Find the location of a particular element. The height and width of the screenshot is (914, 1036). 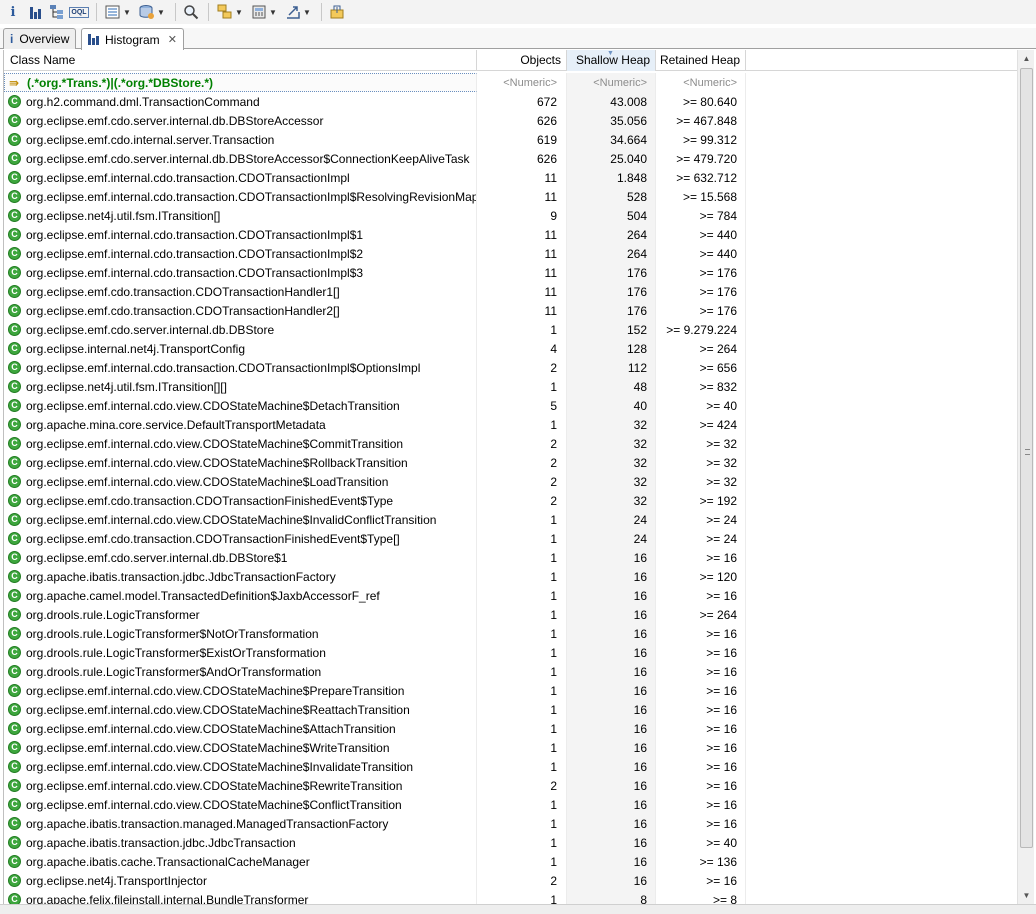

class-name-text: org.eclipse.net4j.util.fsm.ITransition[] is located at coordinates (123, 215).